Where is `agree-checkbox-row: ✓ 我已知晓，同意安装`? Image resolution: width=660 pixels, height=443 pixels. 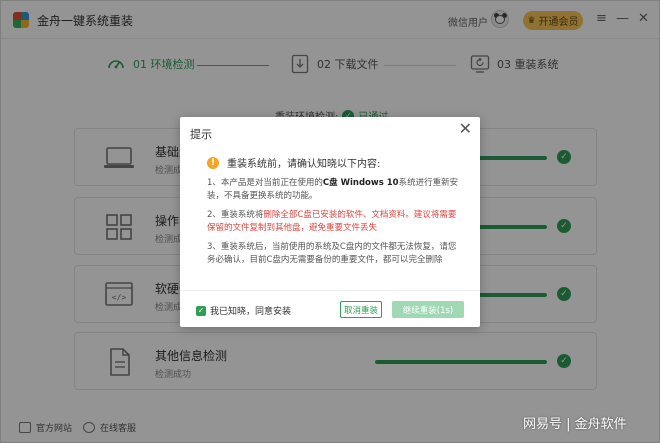
agree-checkbox-row: ✓ 我已知晓，同意安装 is located at coordinates (243, 310).